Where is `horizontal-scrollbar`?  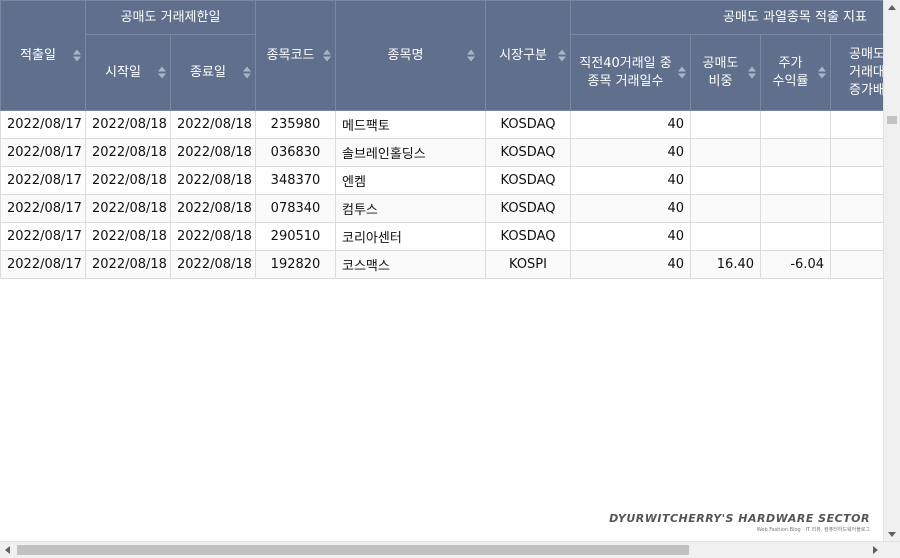
horizontal-scrollbar is located at coordinates (450, 549).